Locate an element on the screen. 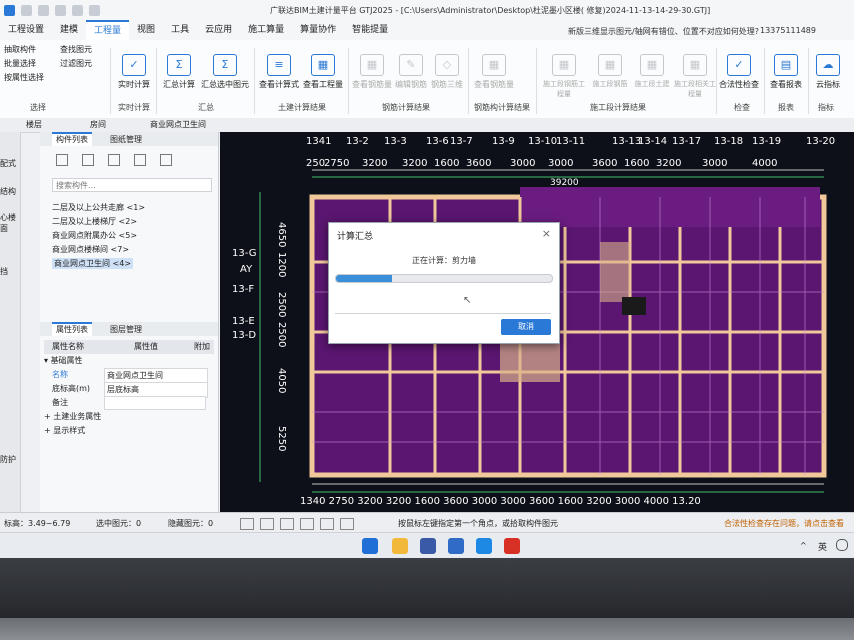  pick-component-button: 抽取构件 is located at coordinates (20, 49).